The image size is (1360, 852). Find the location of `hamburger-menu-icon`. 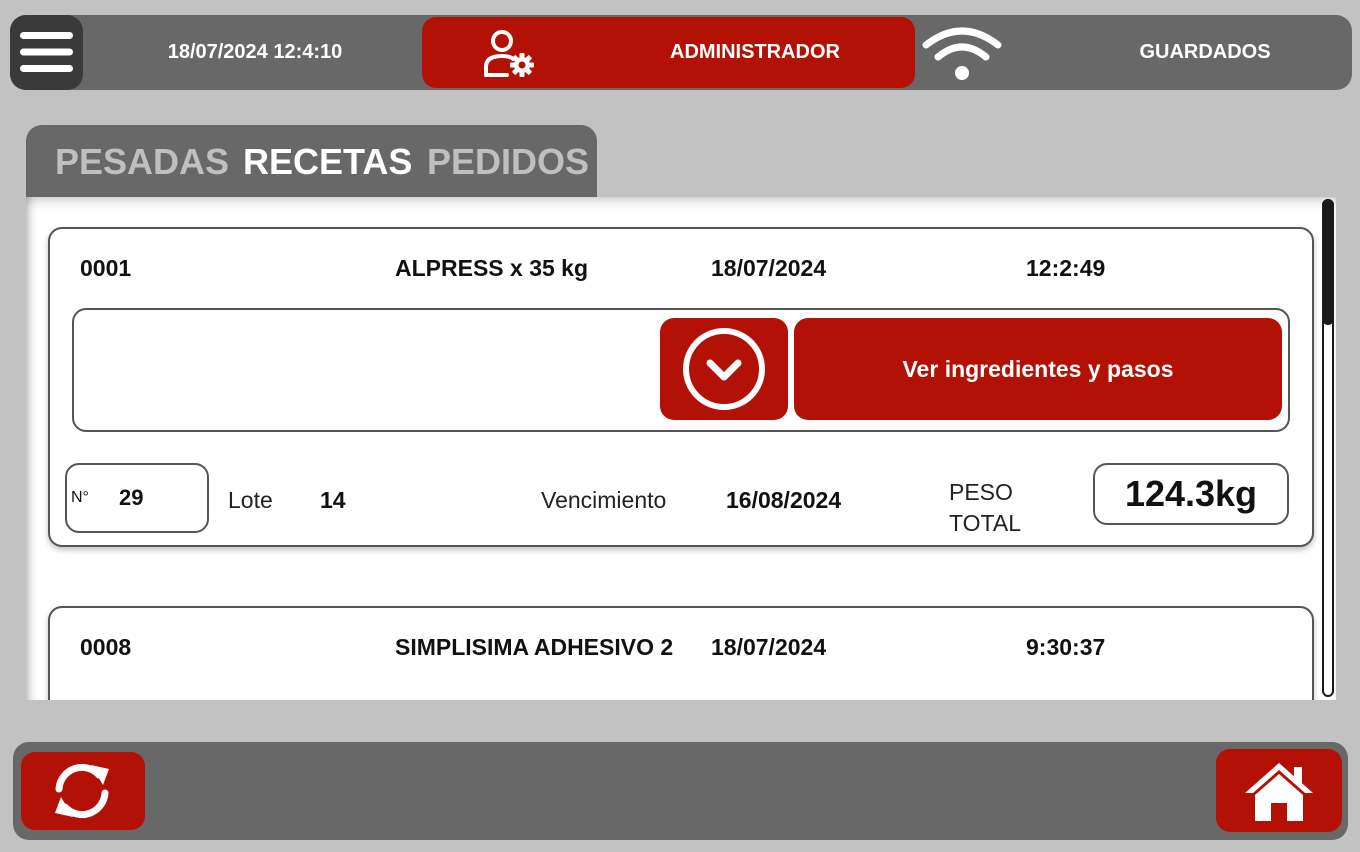

hamburger-menu-icon is located at coordinates (46, 52).